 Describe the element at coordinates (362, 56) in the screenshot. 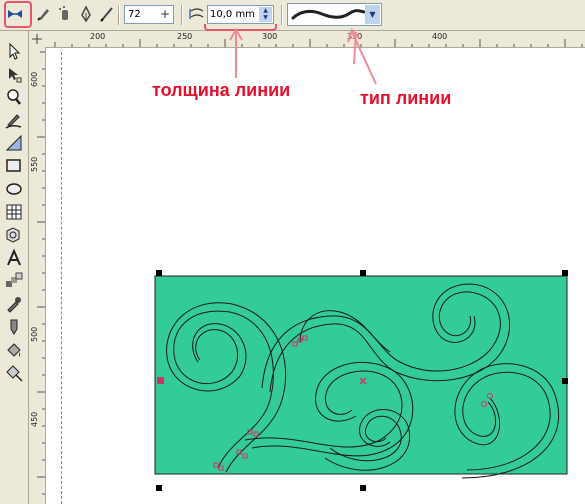

I see `line-type-arrow` at that location.